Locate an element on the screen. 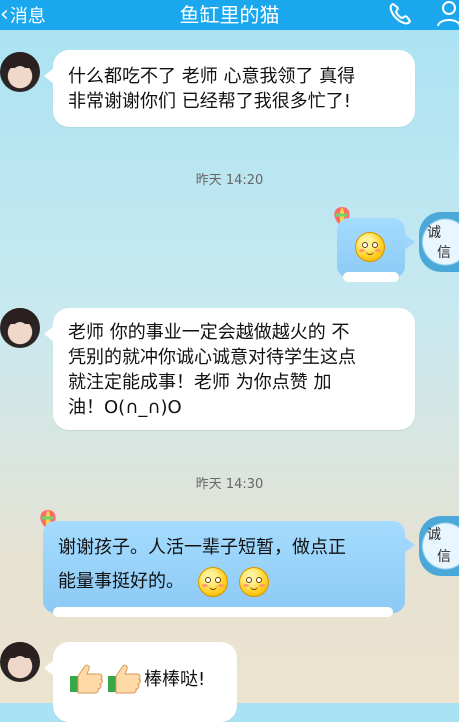  top-bar: ‹ 消息 鱼缸里的猫 is located at coordinates (229, 15).